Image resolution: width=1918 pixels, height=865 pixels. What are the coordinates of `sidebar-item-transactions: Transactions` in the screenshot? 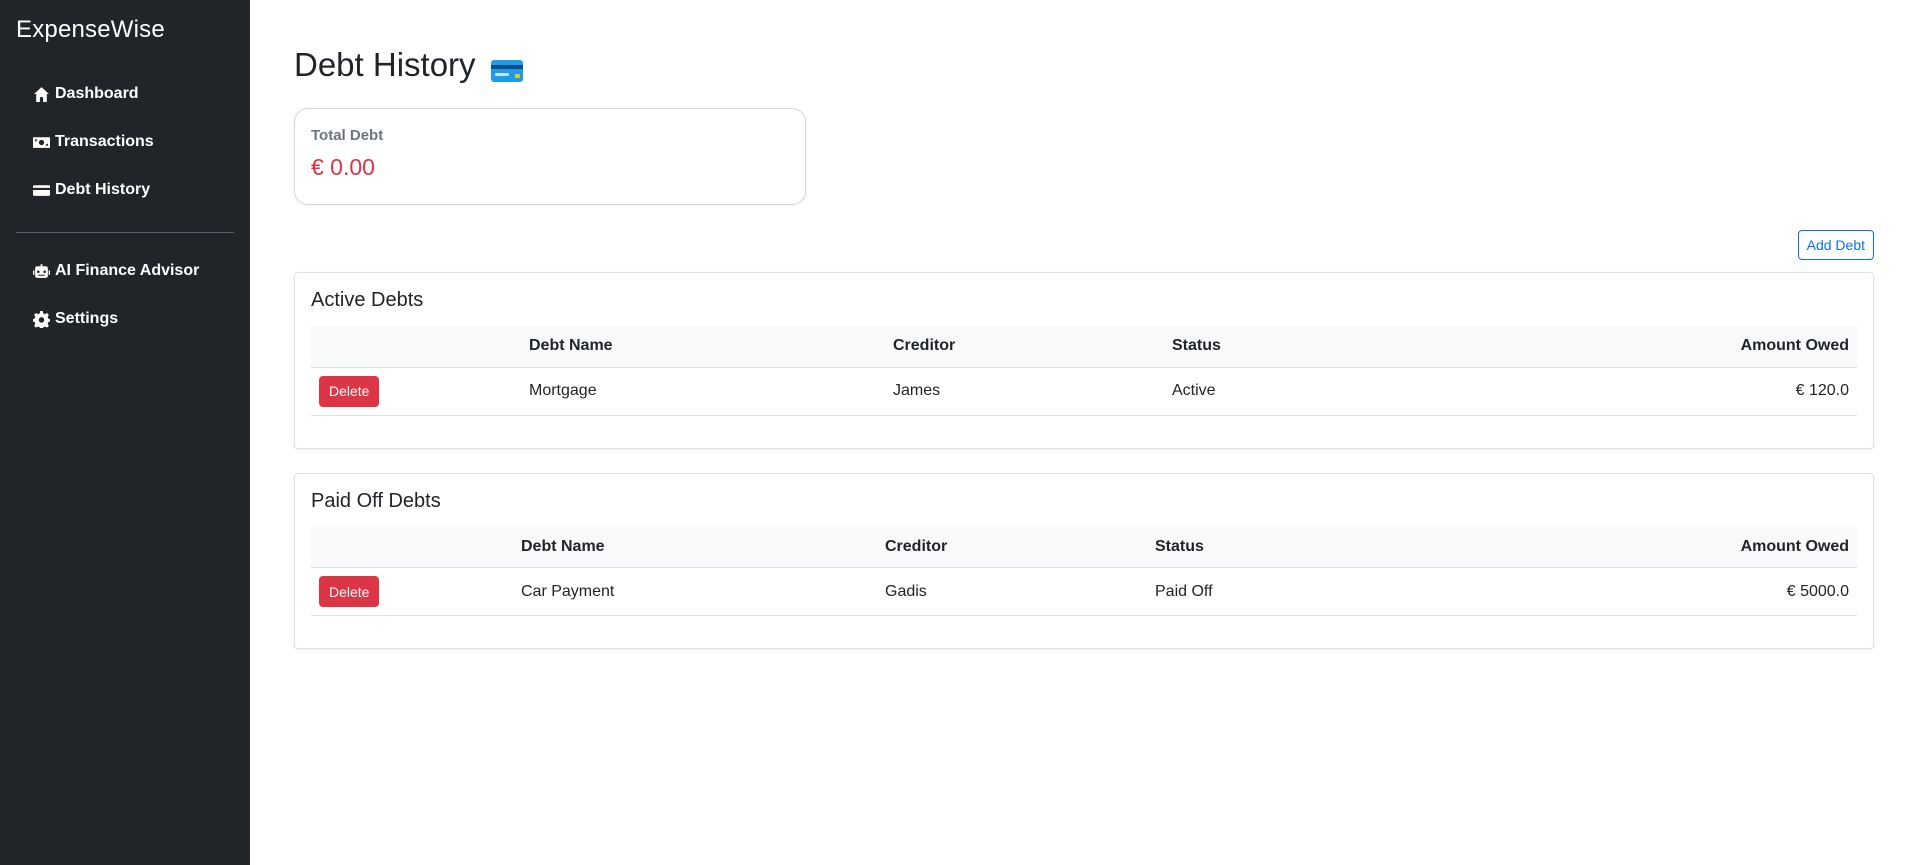 It's located at (125, 142).